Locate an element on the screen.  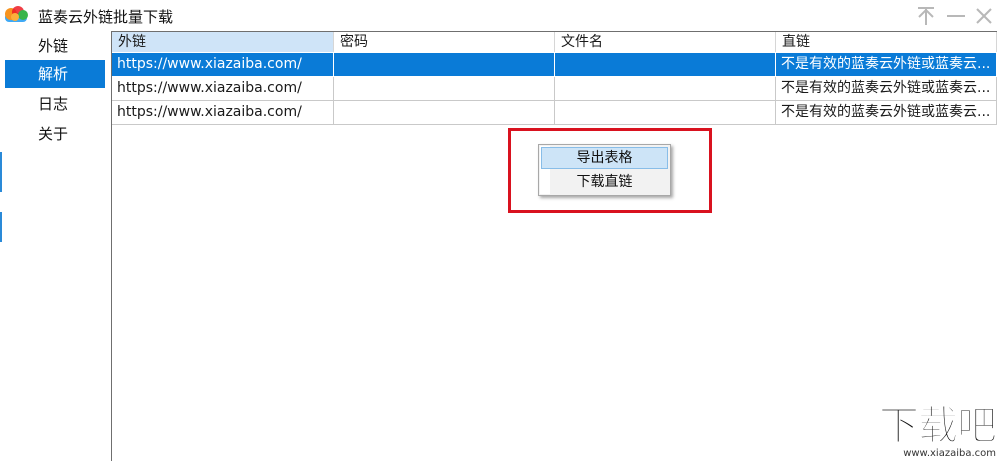
column-header-link: 外链 is located at coordinates (223, 42).